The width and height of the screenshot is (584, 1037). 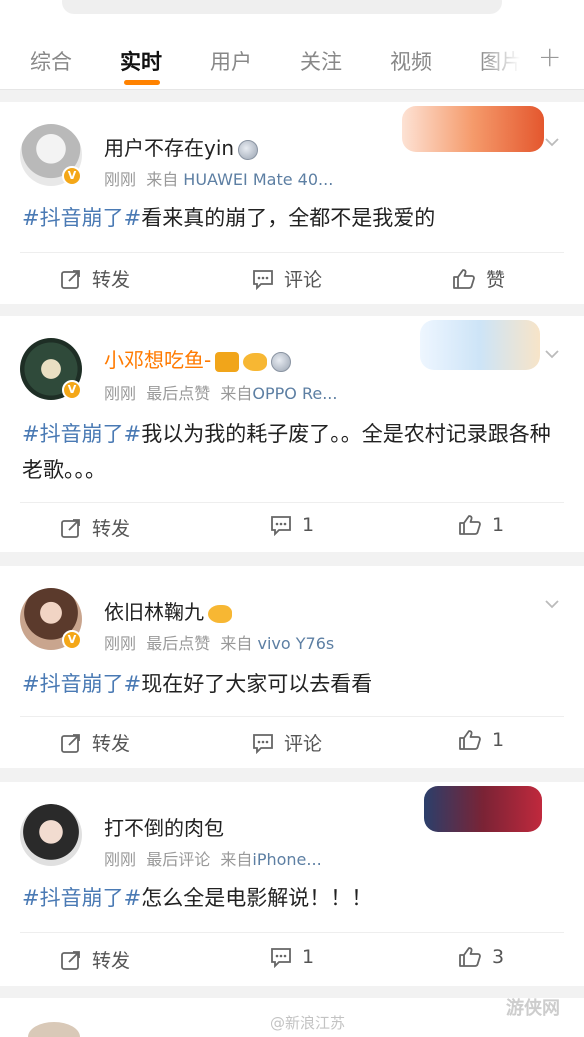 I want to click on crown-icon, so click(x=227, y=361).